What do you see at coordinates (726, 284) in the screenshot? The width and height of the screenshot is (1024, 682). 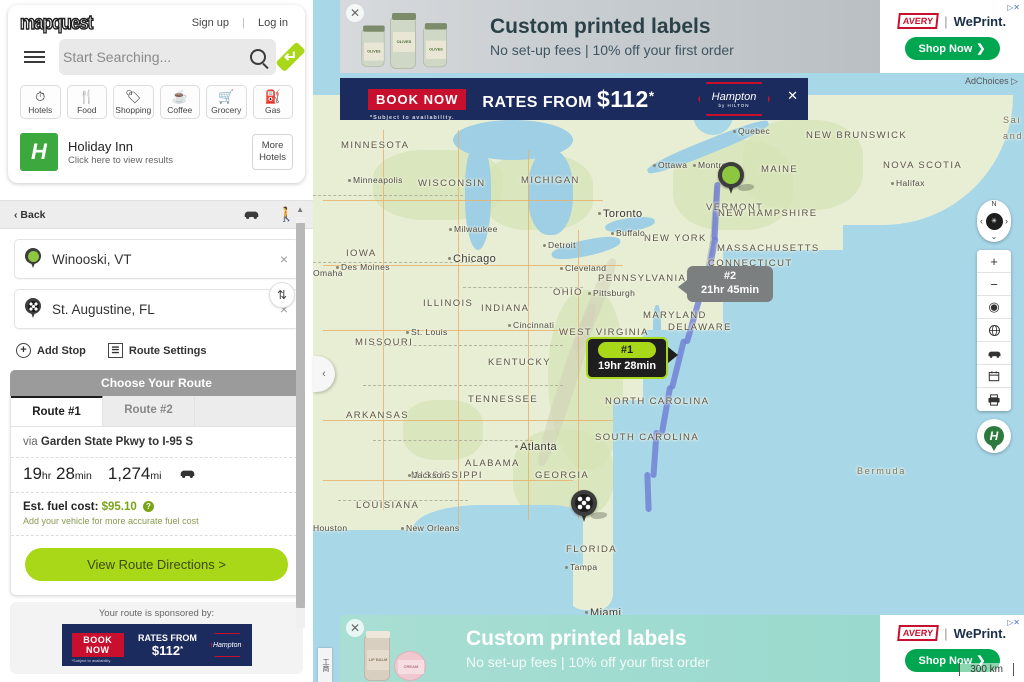 I see `route-callout-2: #2 21hr 45min` at bounding box center [726, 284].